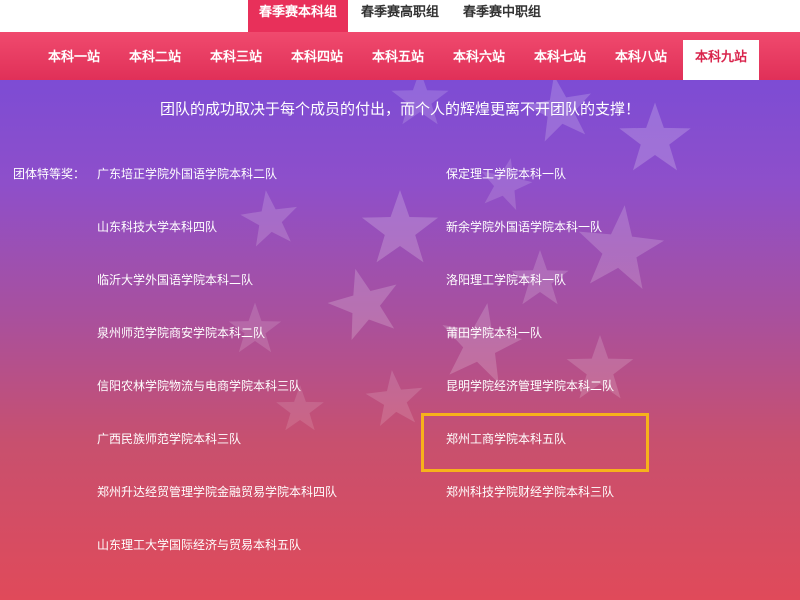 This screenshot has height=600, width=800. I want to click on tab-station-8: 本科八站, so click(641, 60).